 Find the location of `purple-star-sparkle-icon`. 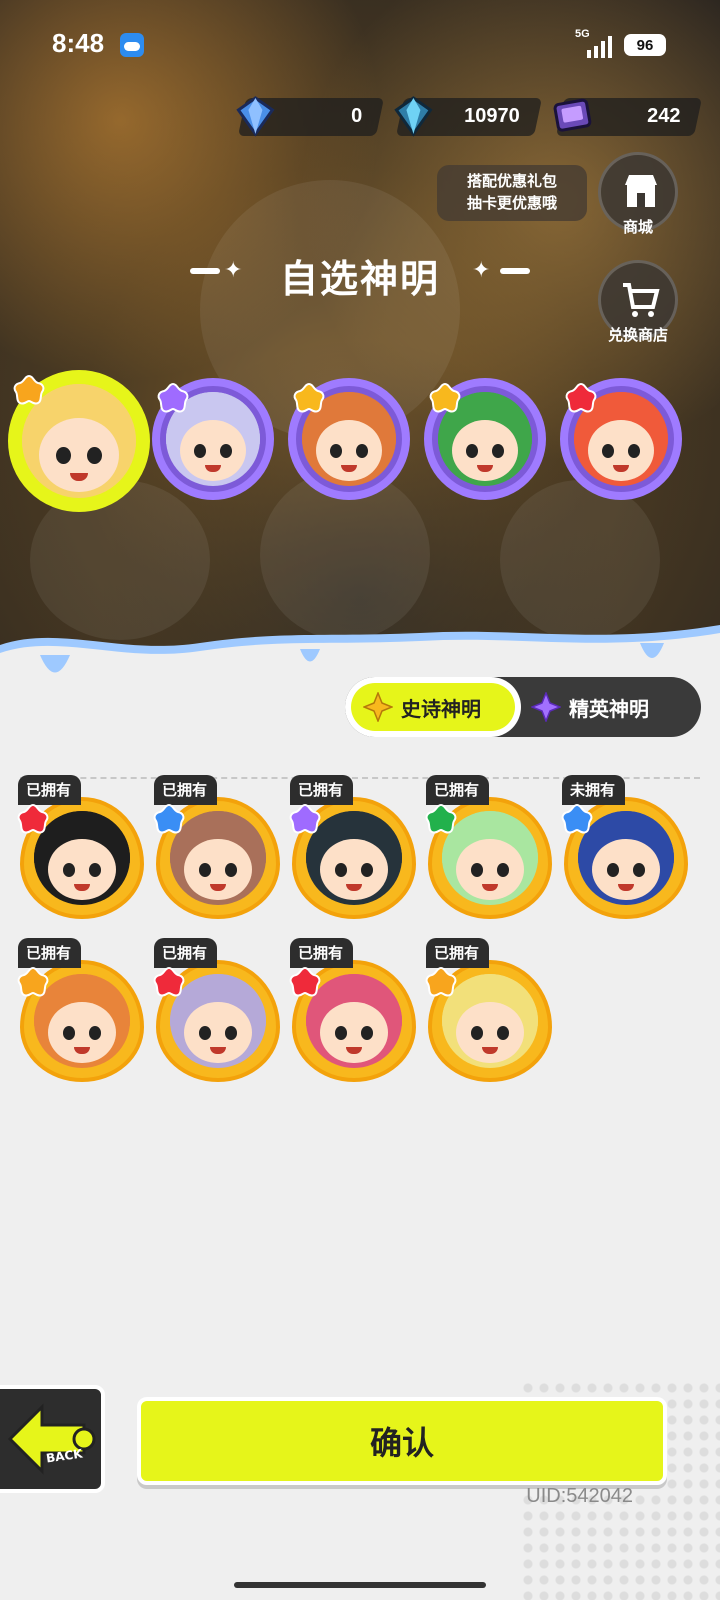

purple-star-sparkle-icon is located at coordinates (546, 707).